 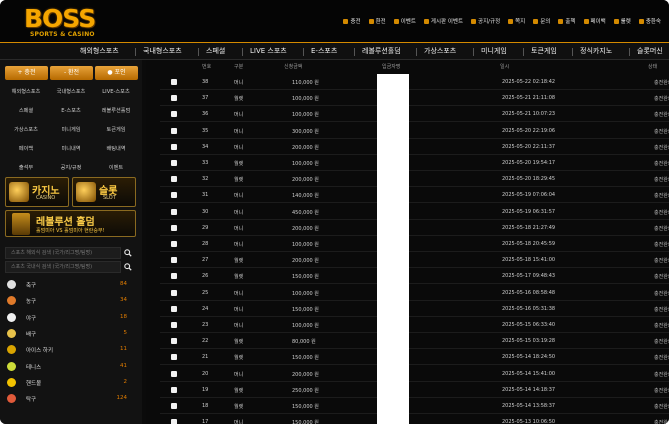 What do you see at coordinates (352, 21) in the screenshot?
I see `top-link: 충전` at bounding box center [352, 21].